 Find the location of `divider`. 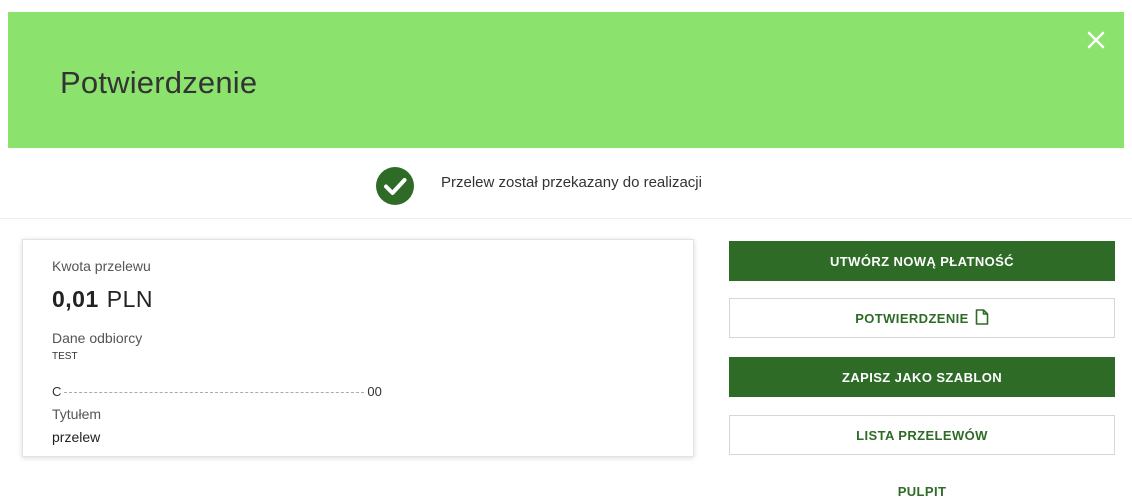

divider is located at coordinates (566, 218).